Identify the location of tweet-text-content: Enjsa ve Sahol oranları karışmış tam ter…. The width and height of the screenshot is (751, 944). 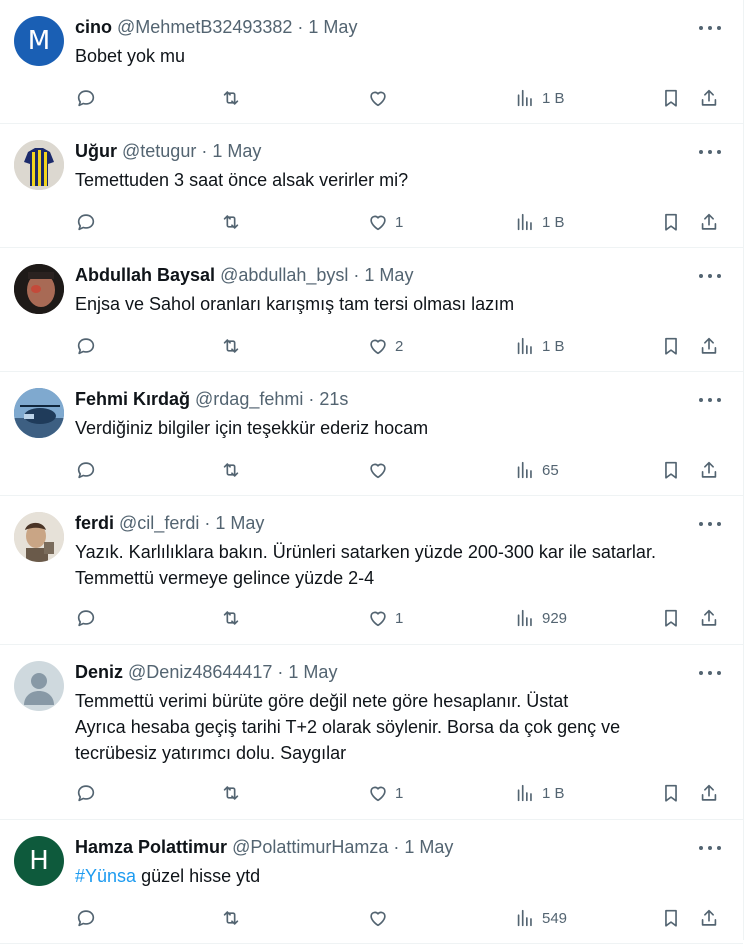
(295, 304).